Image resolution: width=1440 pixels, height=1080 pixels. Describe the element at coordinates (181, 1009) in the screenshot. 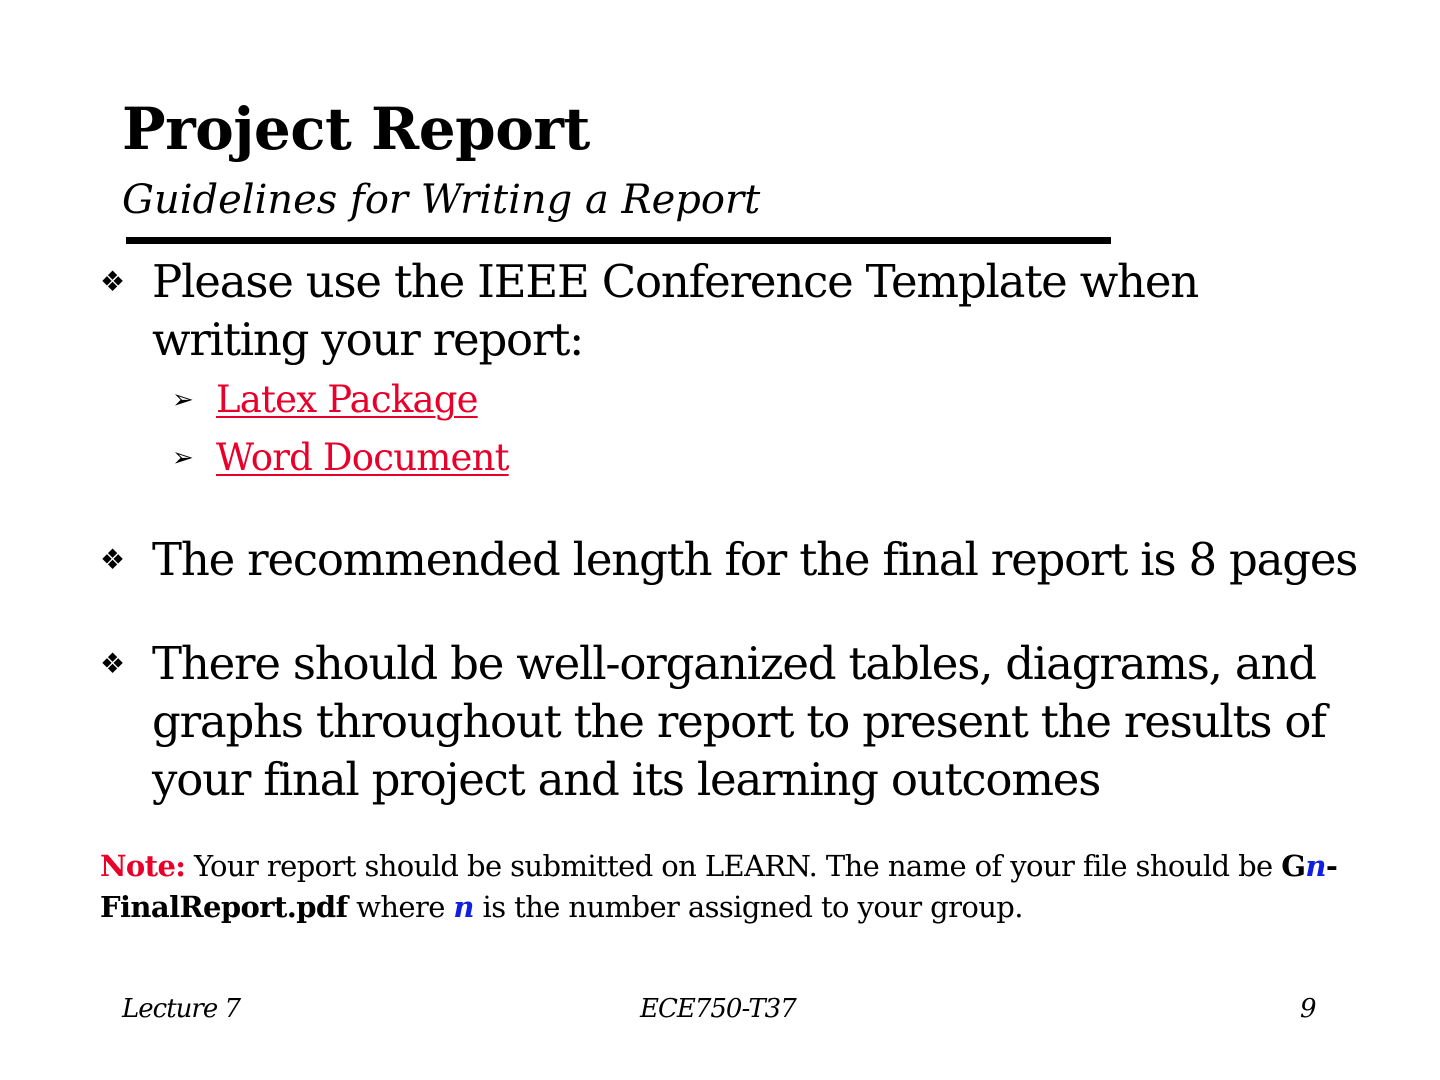

I see `footer-lecture: Lecture 7` at that location.